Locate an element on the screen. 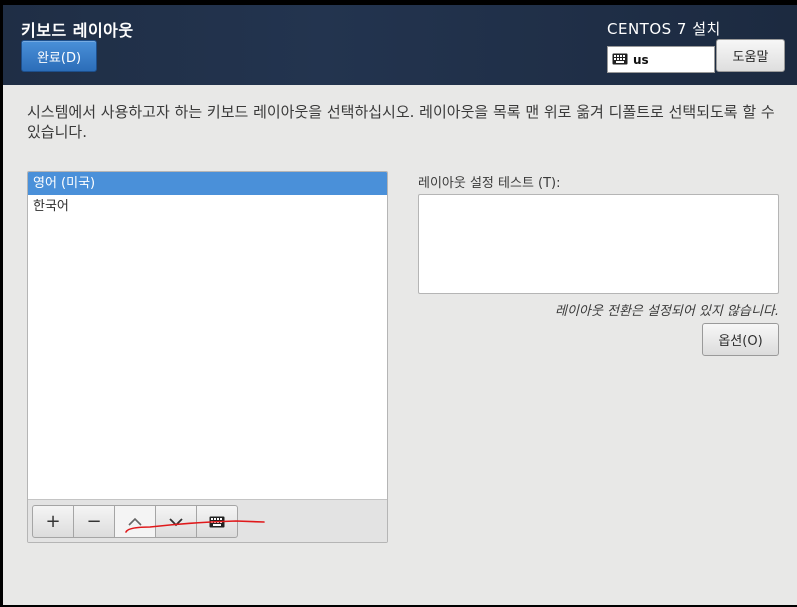  keyboard-layout-indicator: us is located at coordinates (661, 59).